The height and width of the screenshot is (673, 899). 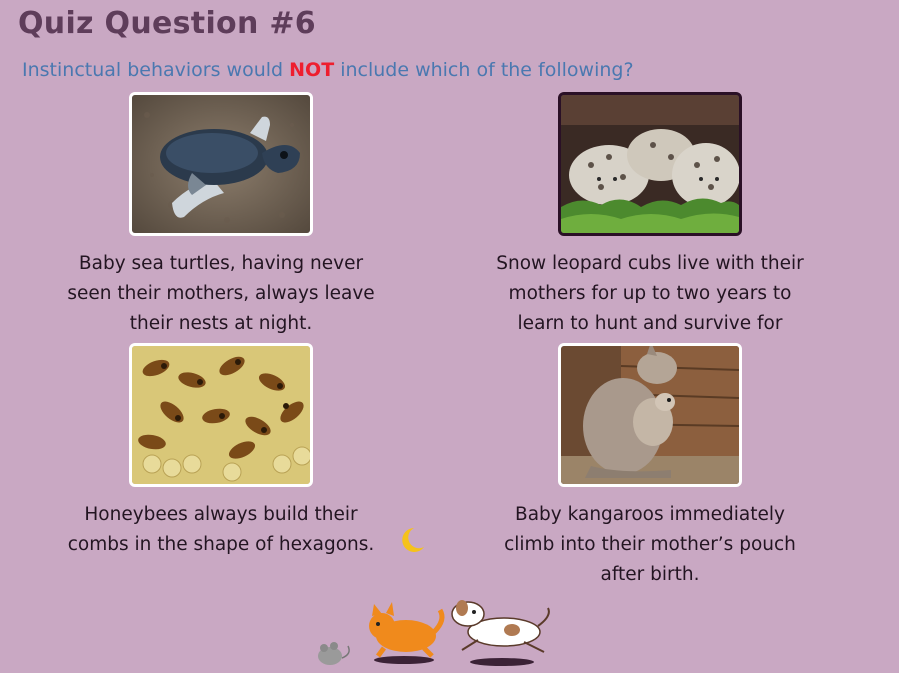 I want to click on question-emphasis: NOT, so click(x=312, y=70).